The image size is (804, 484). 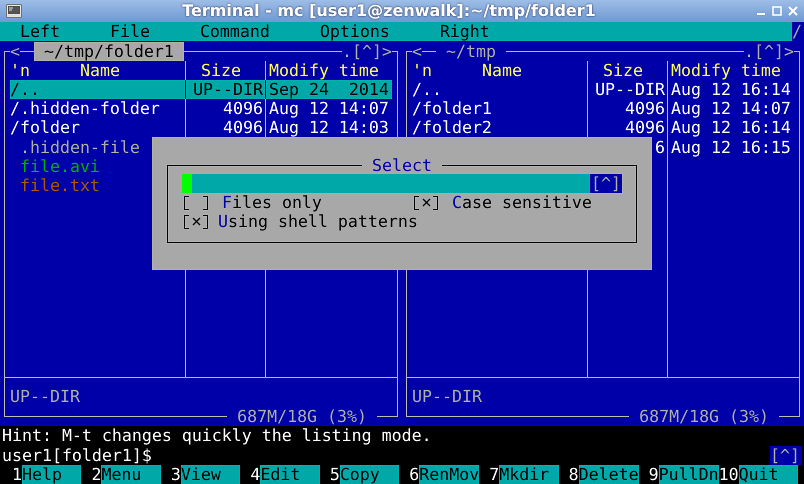 What do you see at coordinates (210, 474) in the screenshot?
I see `function-key-button: View` at bounding box center [210, 474].